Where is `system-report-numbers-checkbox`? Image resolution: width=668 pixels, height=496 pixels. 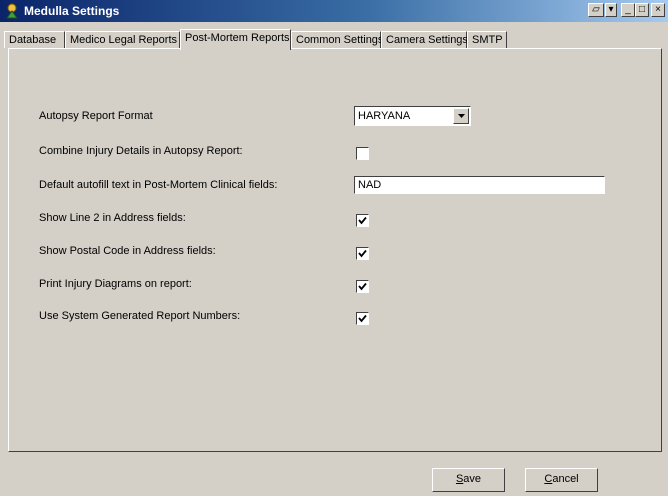
system-report-numbers-checkbox is located at coordinates (362, 318).